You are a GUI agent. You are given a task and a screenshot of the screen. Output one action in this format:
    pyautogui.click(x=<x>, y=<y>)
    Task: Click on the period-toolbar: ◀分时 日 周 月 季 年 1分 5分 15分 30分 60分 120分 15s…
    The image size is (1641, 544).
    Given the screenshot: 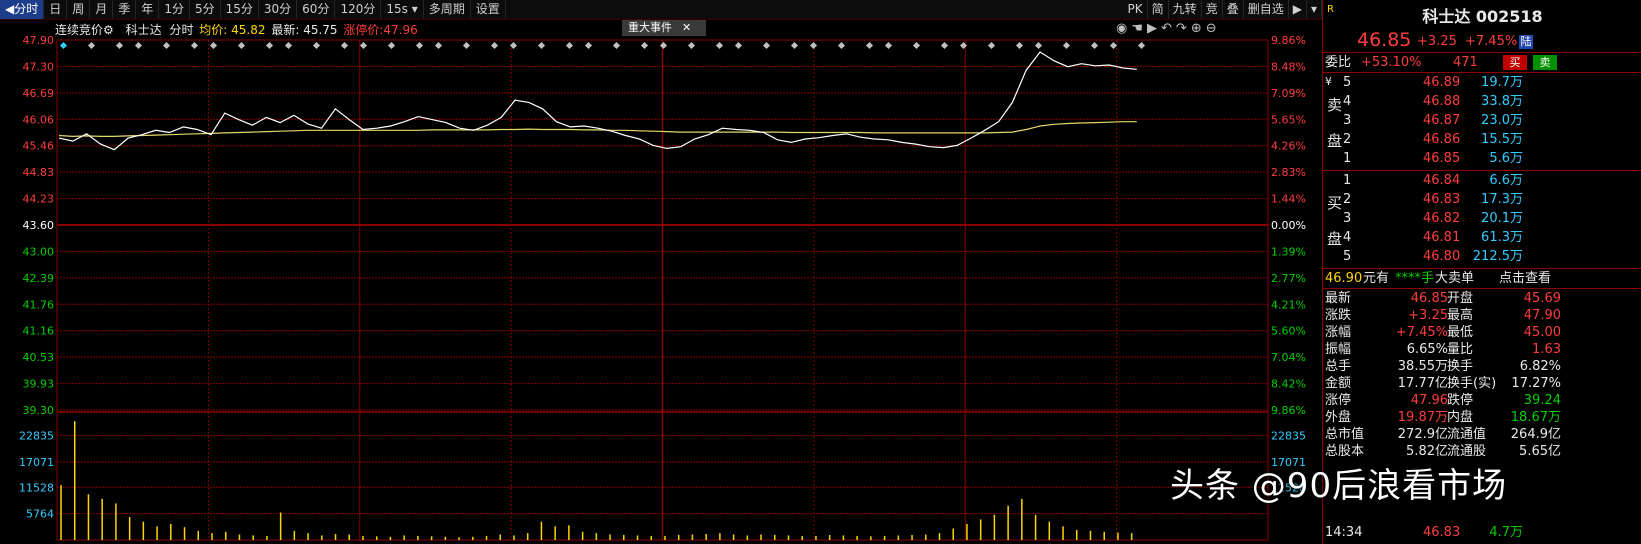 What is the action you would take?
    pyautogui.click(x=661, y=10)
    